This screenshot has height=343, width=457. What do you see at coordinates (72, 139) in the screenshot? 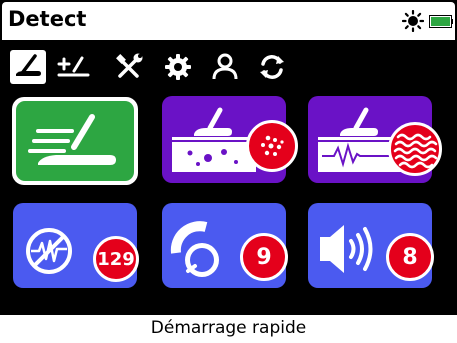
I see `quick-start-detector-icon` at bounding box center [72, 139].